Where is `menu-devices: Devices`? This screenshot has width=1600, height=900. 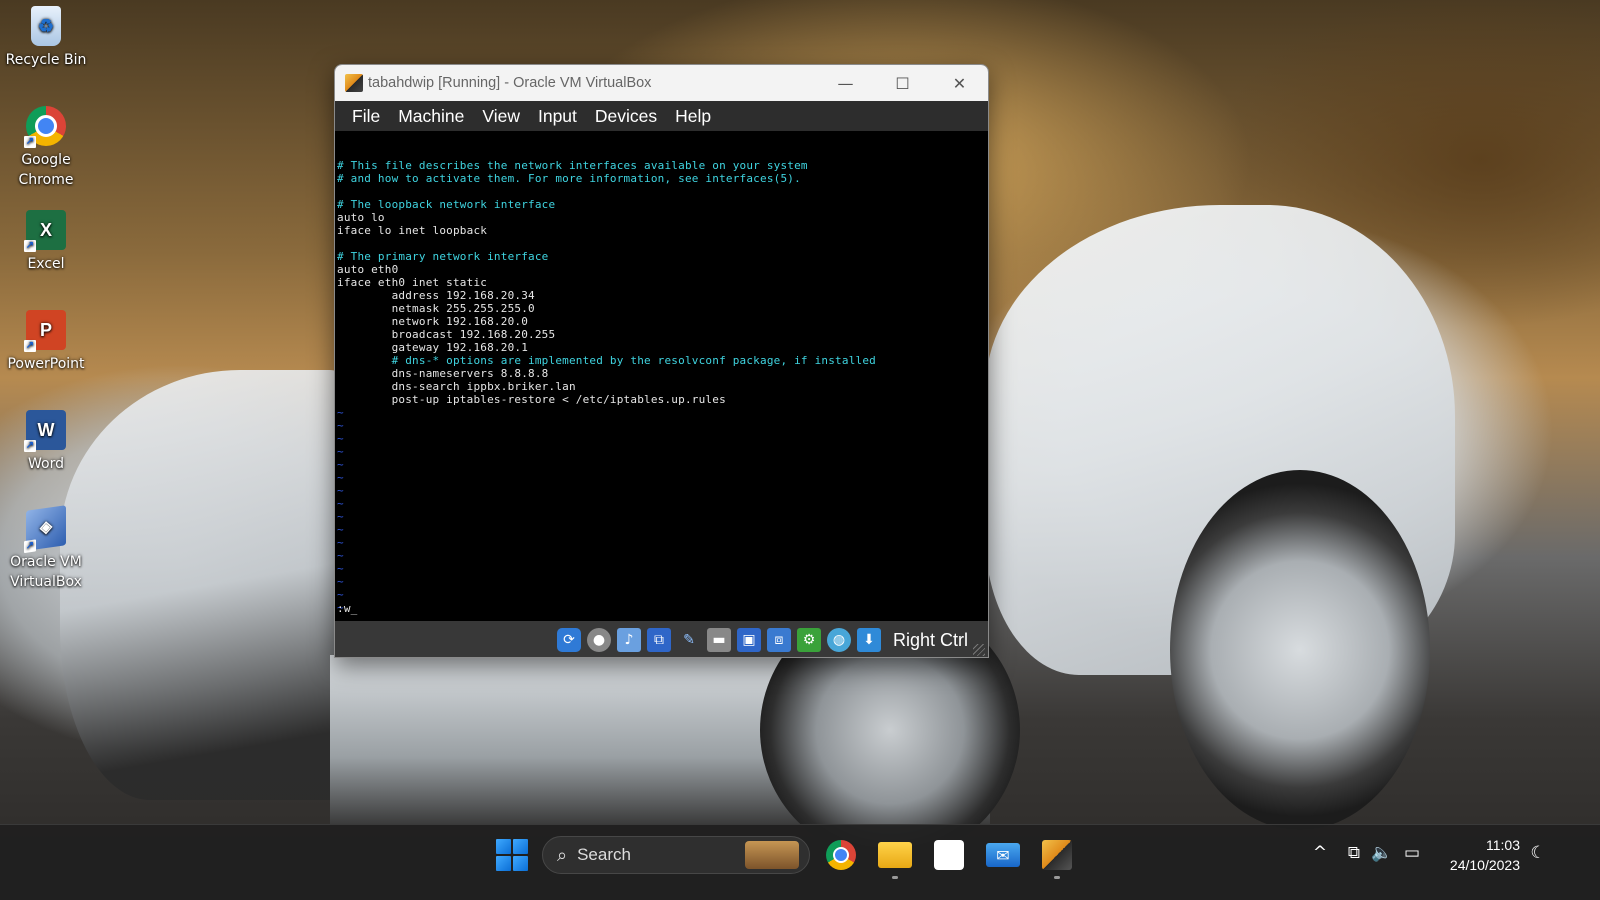 menu-devices: Devices is located at coordinates (626, 116).